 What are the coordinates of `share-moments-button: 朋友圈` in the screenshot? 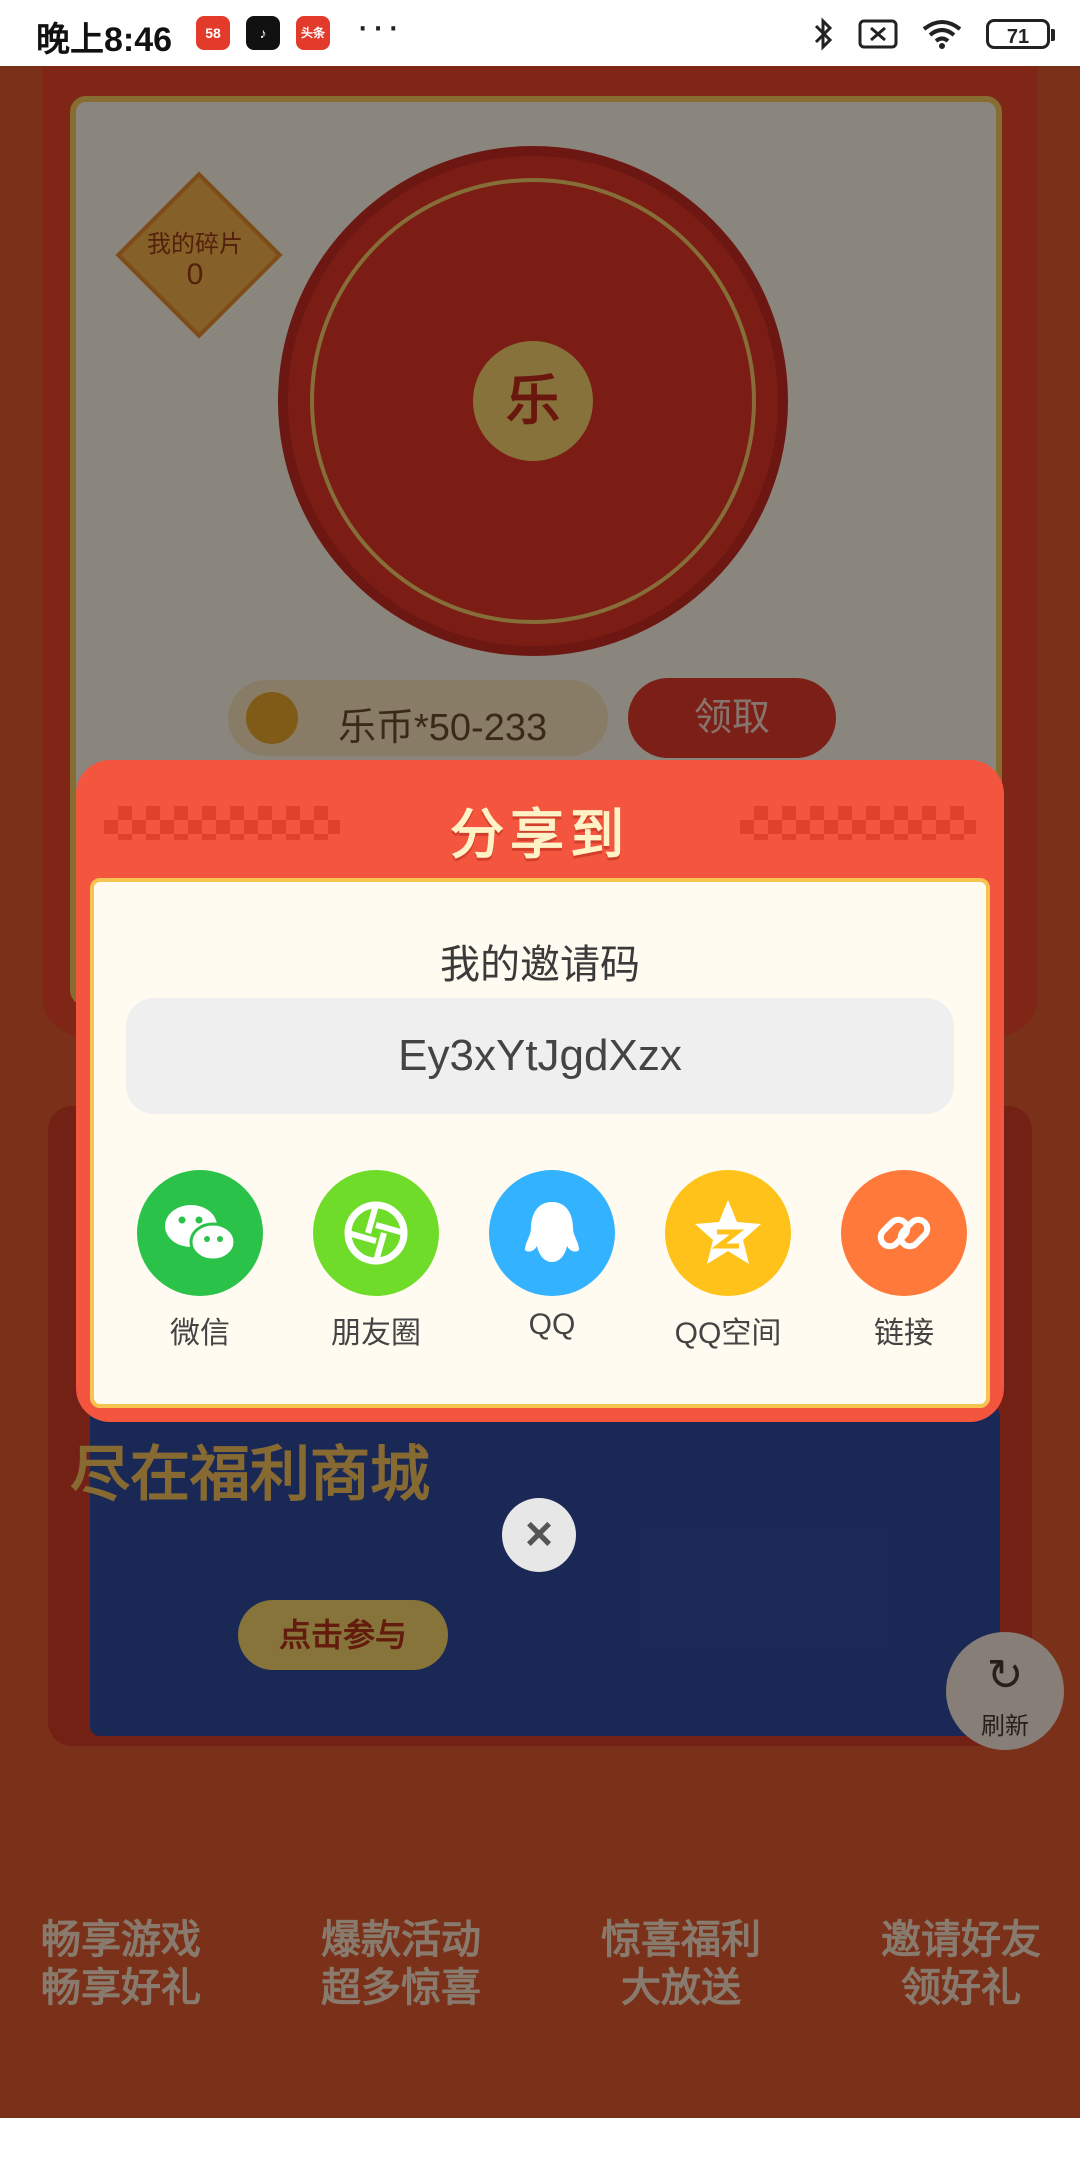 It's located at (376, 1261).